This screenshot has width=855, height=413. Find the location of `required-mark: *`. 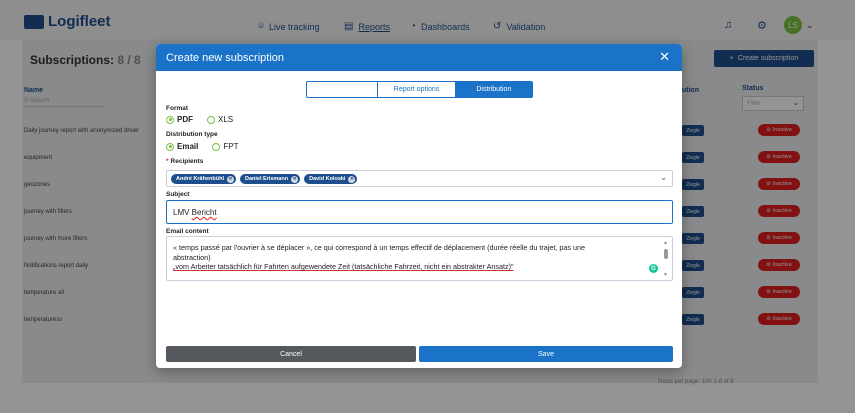

required-mark: * is located at coordinates (167, 161).